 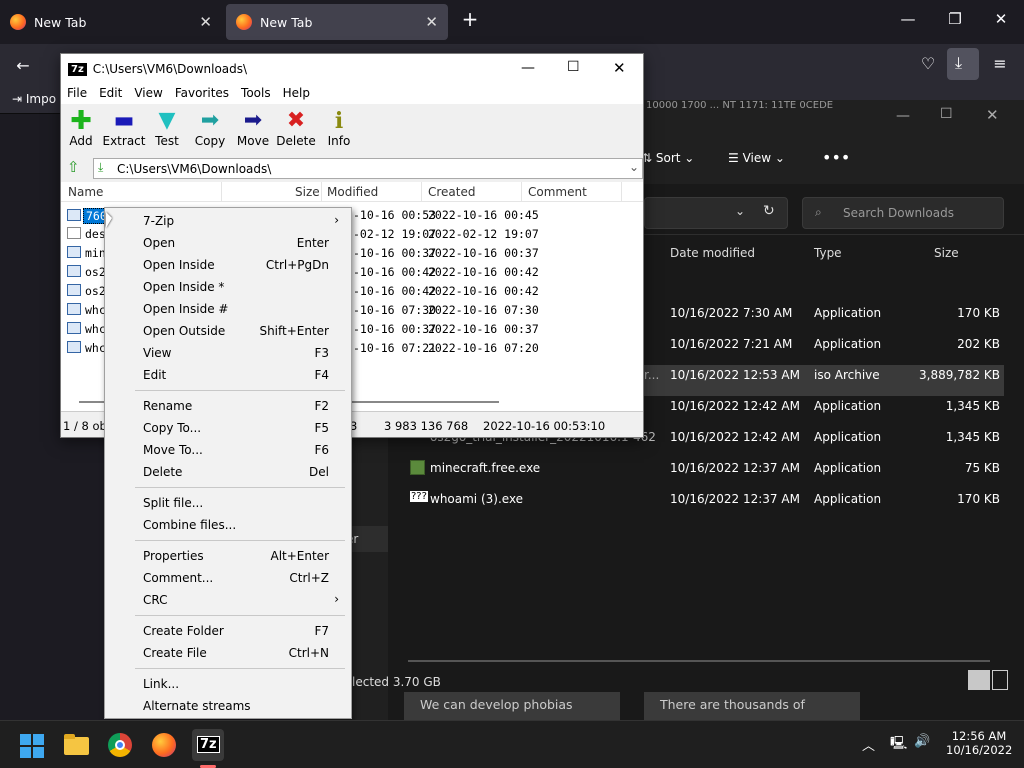 I want to click on network-icon: 🖳, so click(x=898, y=745).